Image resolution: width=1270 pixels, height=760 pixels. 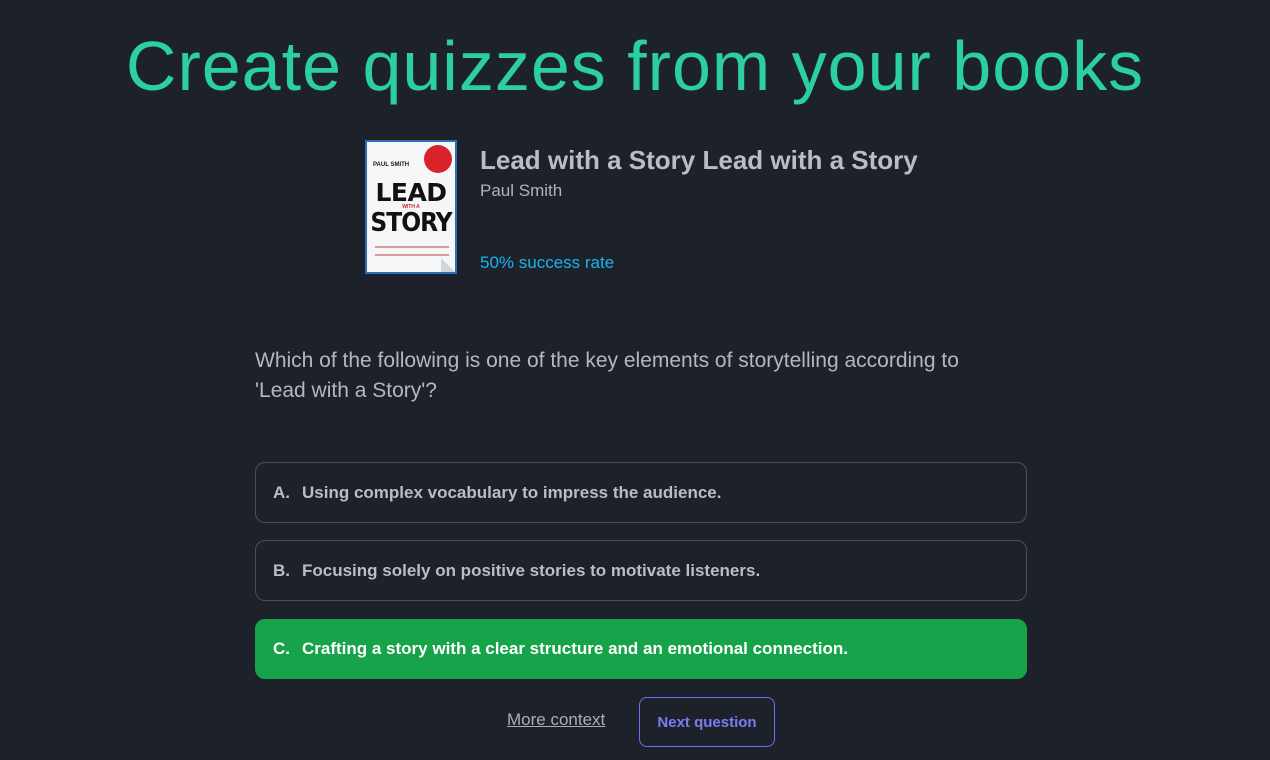 I want to click on cover-badge, so click(x=438, y=159).